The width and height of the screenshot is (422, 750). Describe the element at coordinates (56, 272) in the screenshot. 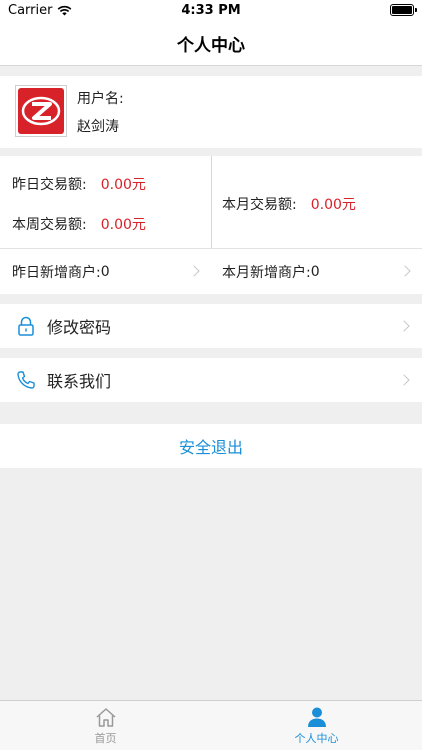

I see `yesterday-new-merchants-label: 昨日新增商户:` at that location.